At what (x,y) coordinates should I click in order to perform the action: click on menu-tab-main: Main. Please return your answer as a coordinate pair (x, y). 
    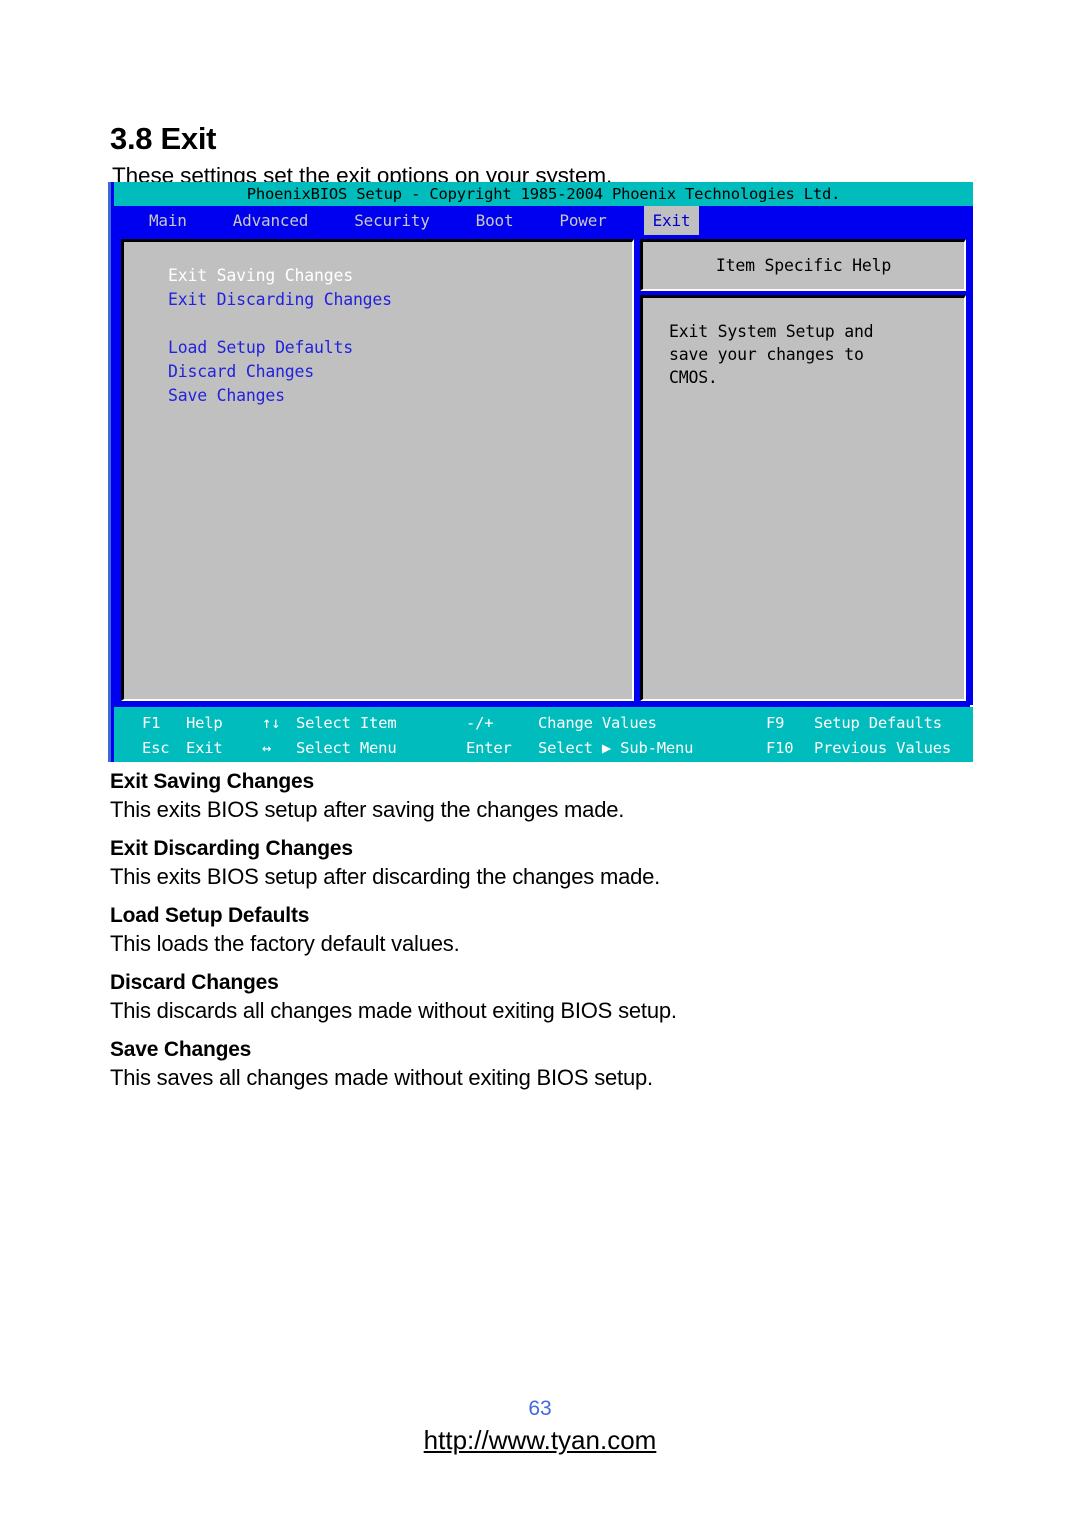
    Looking at the image, I should click on (168, 220).